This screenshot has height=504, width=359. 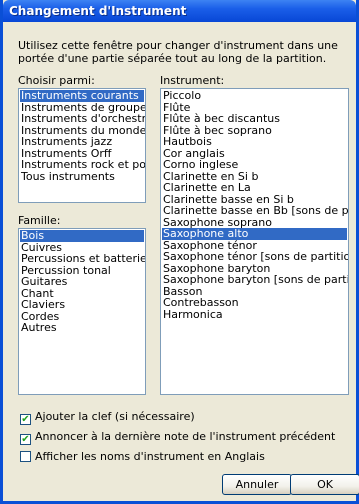 I want to click on instrument-list-item: Harmonica, so click(x=254, y=314).